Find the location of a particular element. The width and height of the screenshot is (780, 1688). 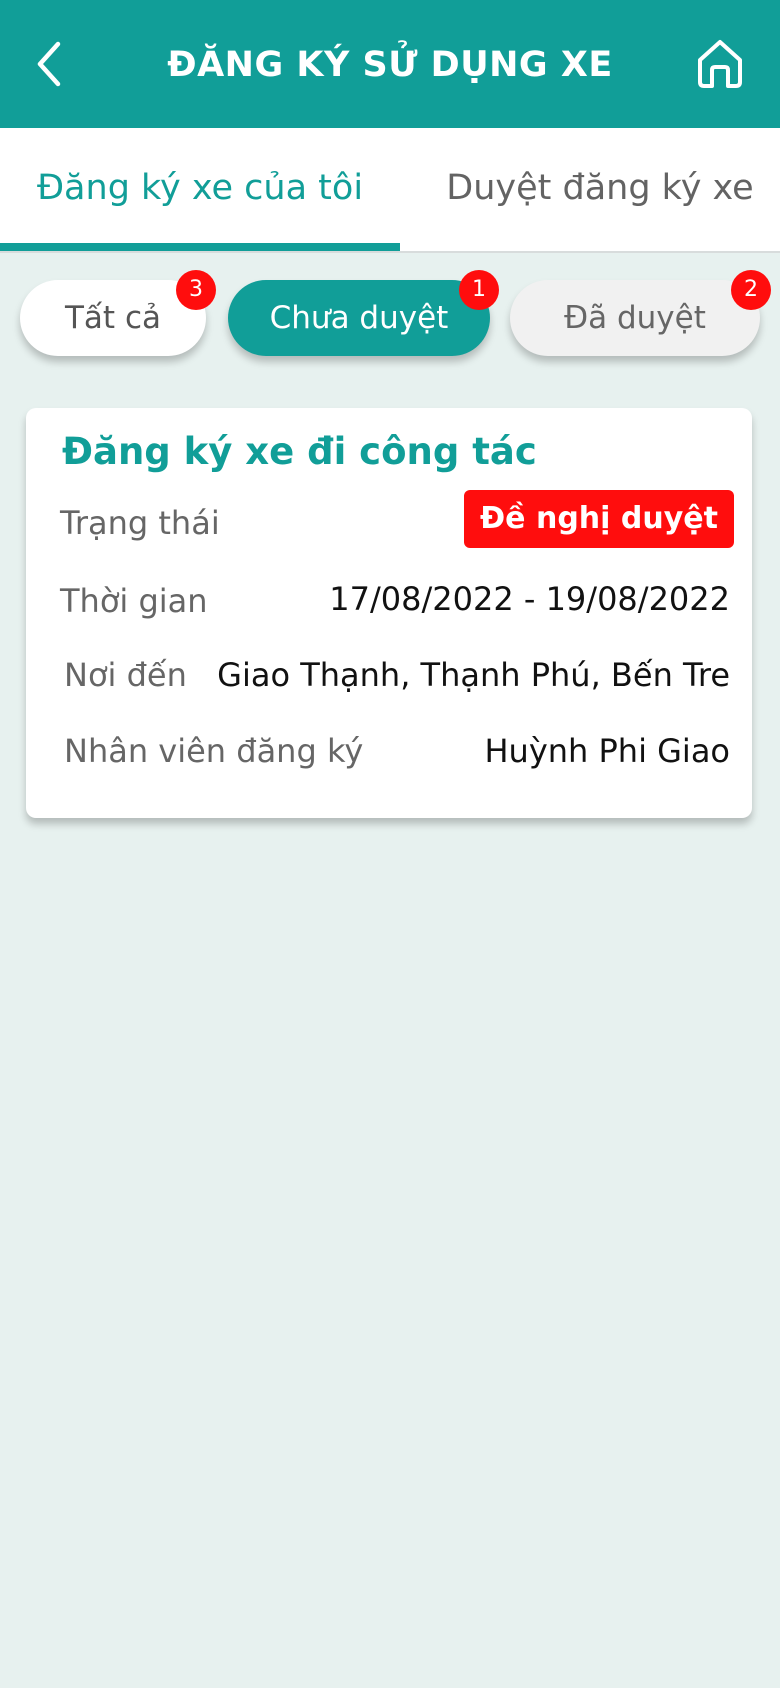

destination-value: Giao Thạnh, Thạnh Phú, Bến Tre is located at coordinates (473, 675).